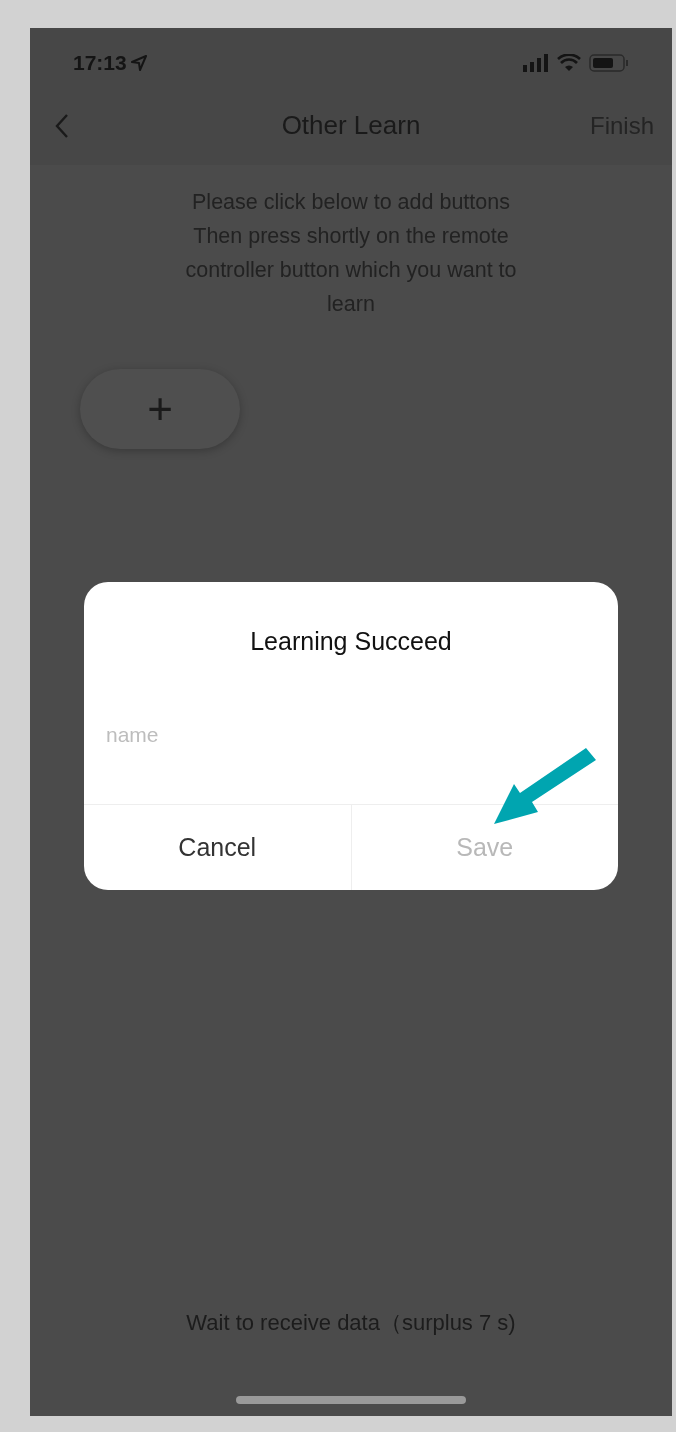  Describe the element at coordinates (536, 63) in the screenshot. I see `signal-icon` at that location.